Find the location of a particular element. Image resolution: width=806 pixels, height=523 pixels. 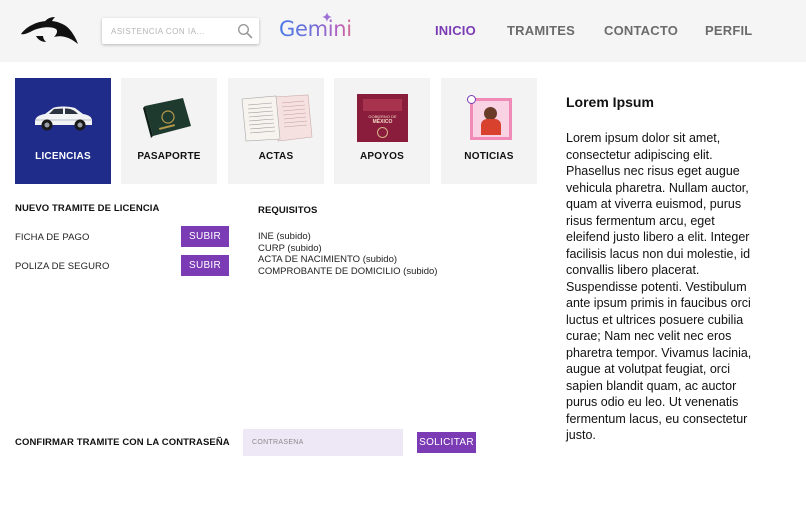

poster-text-bottom: MÉXICO is located at coordinates (382, 122).